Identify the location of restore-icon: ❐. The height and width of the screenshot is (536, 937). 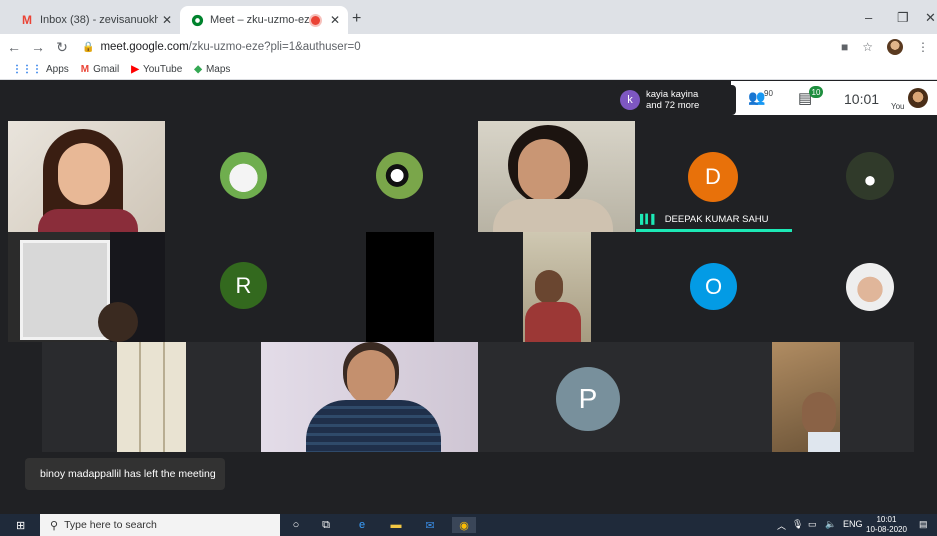
(903, 18).